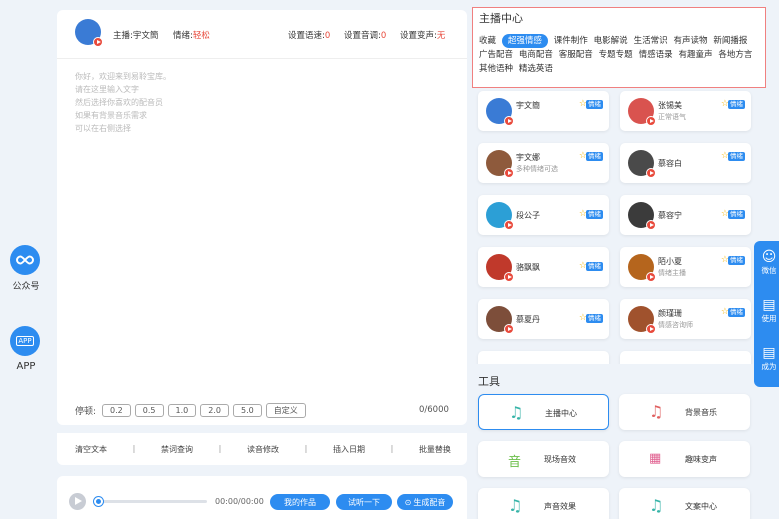 The height and width of the screenshot is (519, 779). Describe the element at coordinates (487, 41) in the screenshot. I see `category-favorites: 收藏` at that location.